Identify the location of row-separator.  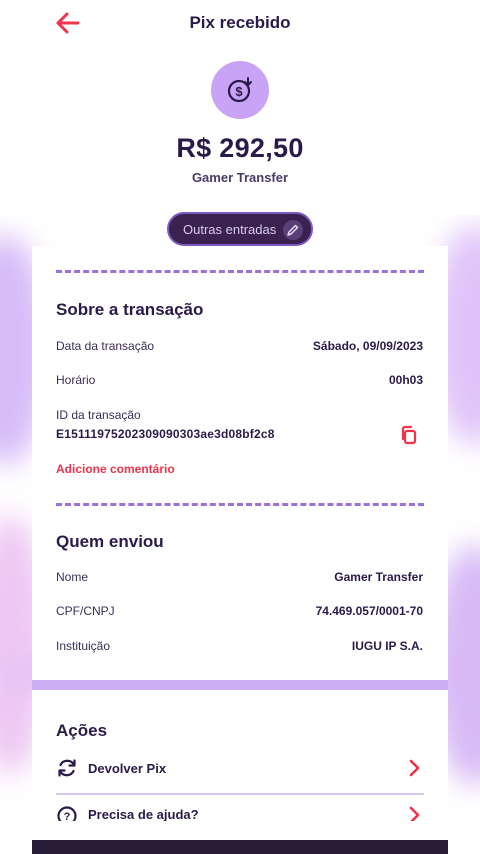
(240, 794).